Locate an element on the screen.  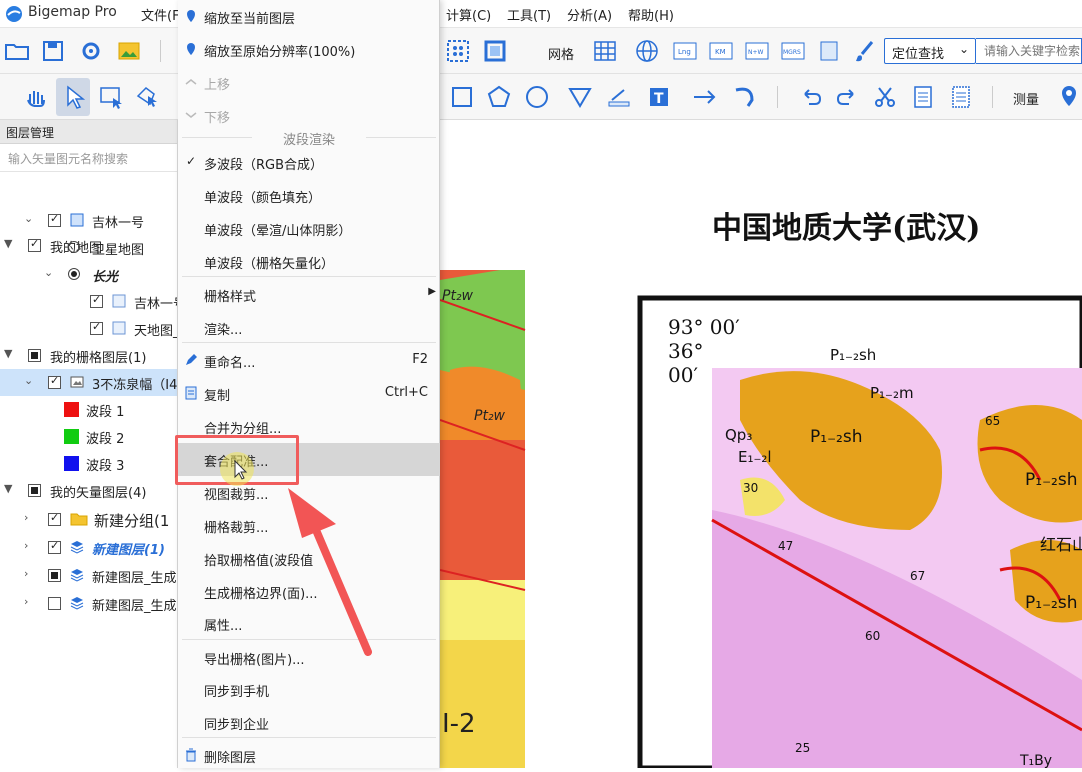
menu-move-down: 下移 is located at coordinates (309, 115).